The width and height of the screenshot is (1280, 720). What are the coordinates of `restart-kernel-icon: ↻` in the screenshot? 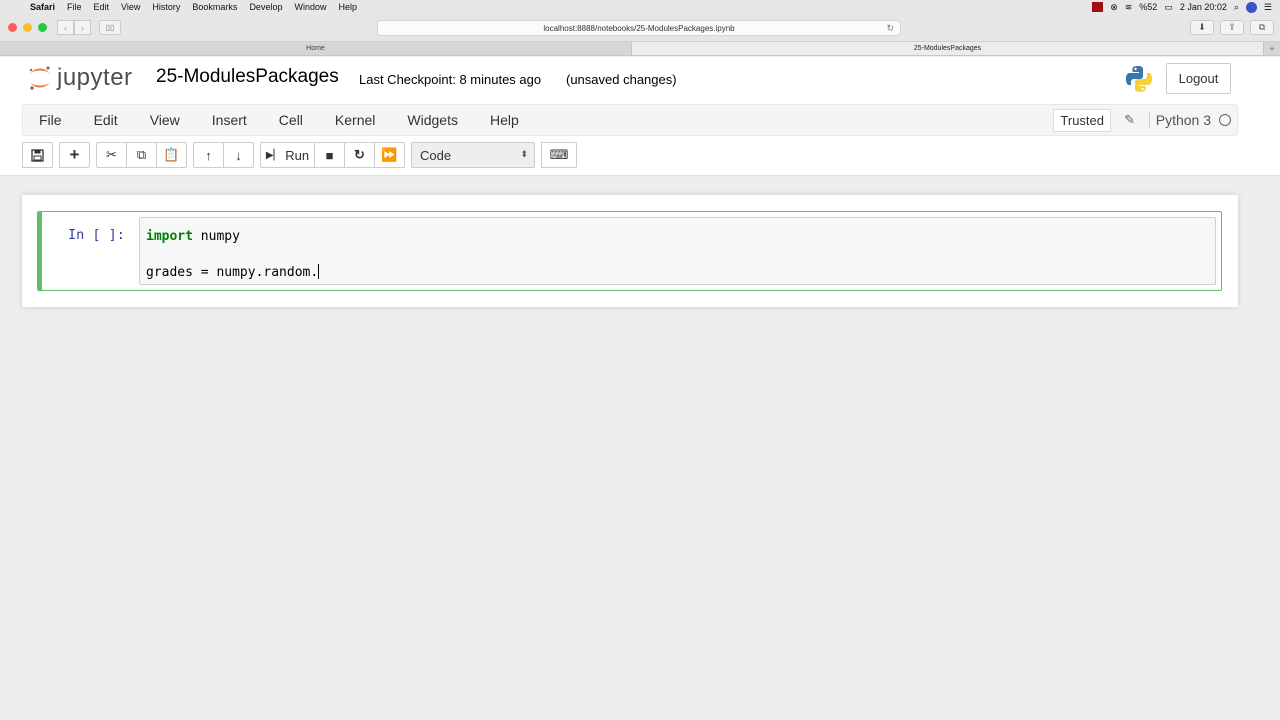 It's located at (359, 155).